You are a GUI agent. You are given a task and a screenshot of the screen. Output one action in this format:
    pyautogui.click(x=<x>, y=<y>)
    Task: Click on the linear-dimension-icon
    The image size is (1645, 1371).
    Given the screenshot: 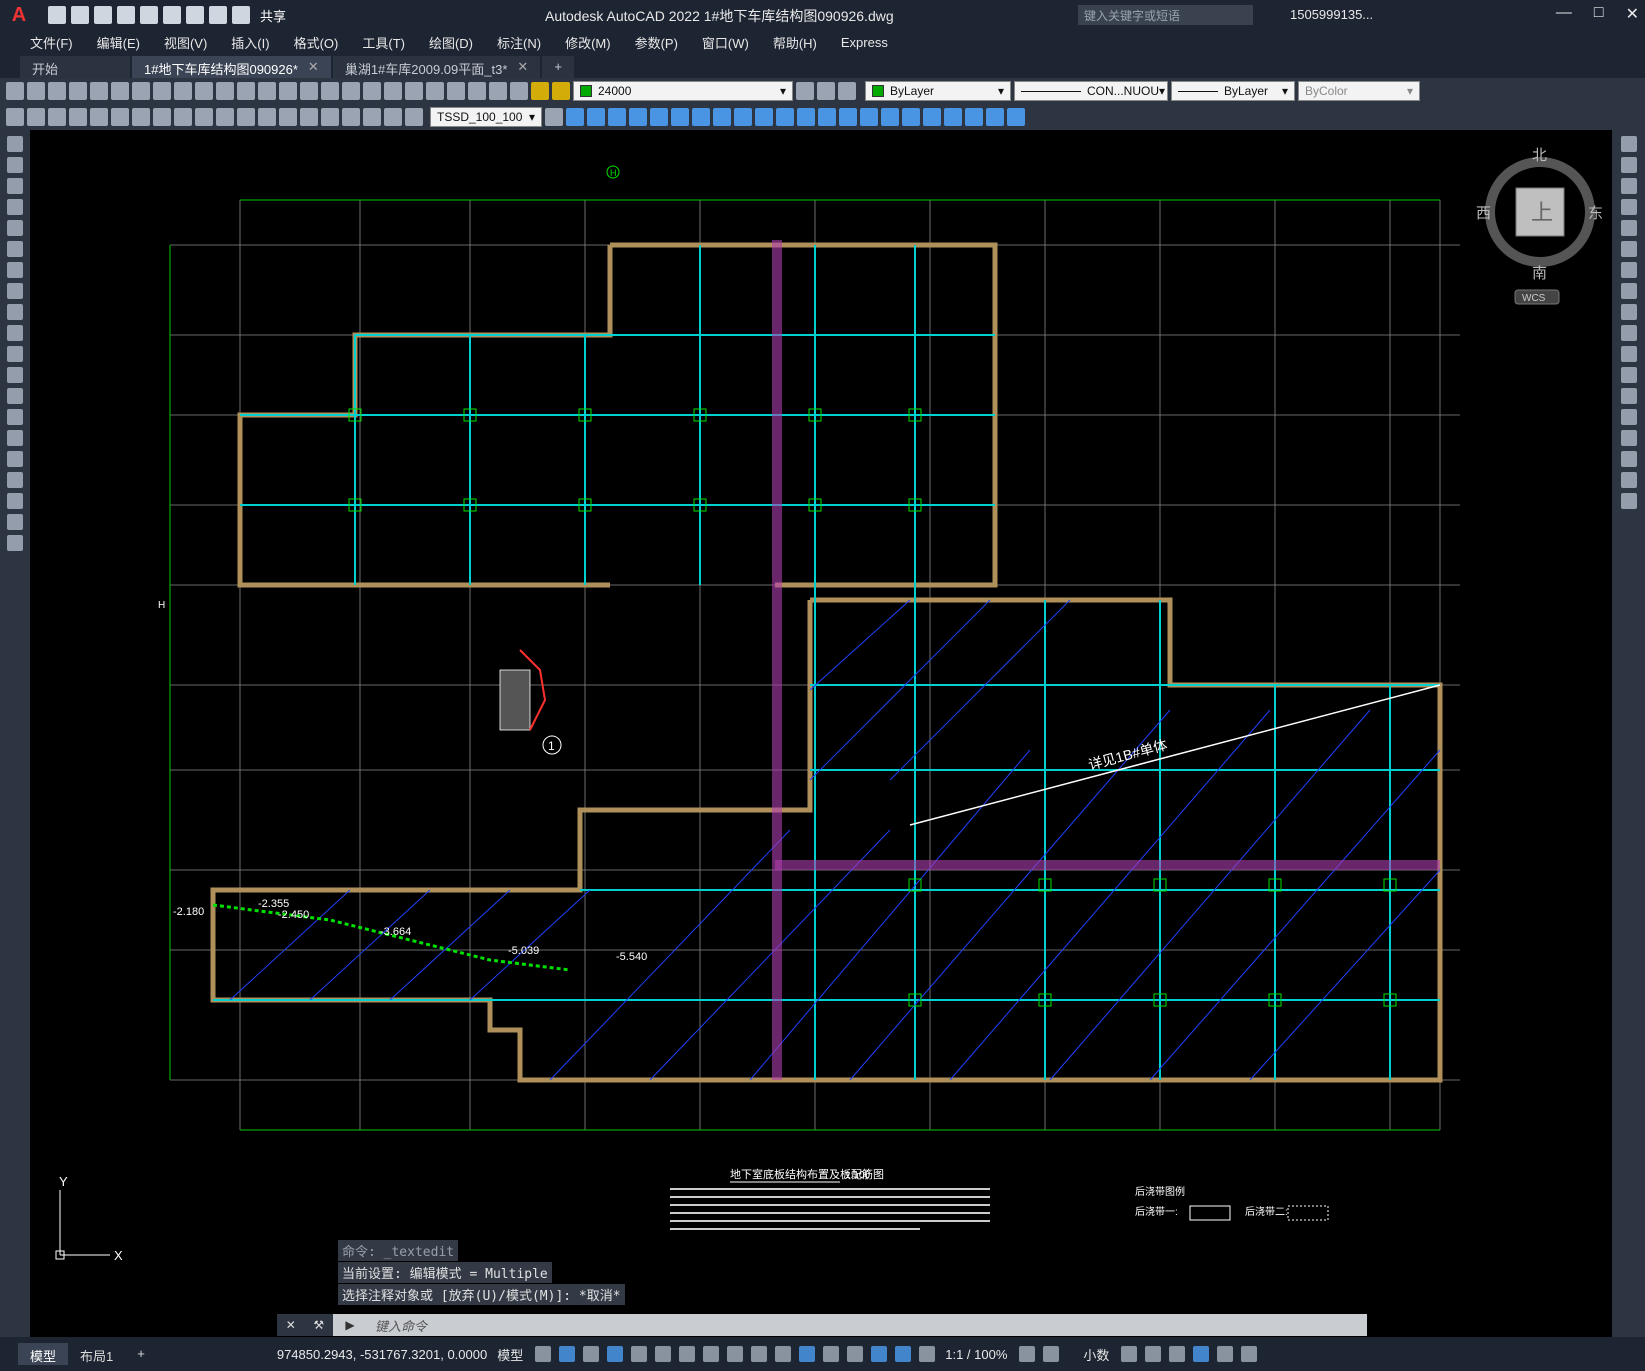 What is the action you would take?
    pyautogui.click(x=36, y=117)
    